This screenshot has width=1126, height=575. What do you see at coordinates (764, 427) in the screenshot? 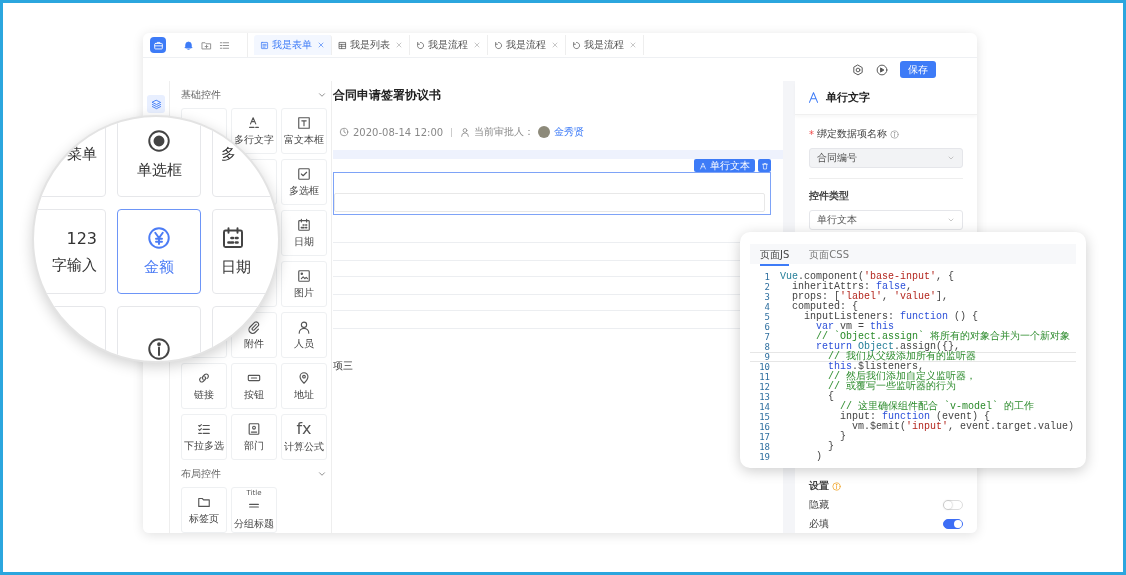
I see `line-number: 16` at bounding box center [764, 427].